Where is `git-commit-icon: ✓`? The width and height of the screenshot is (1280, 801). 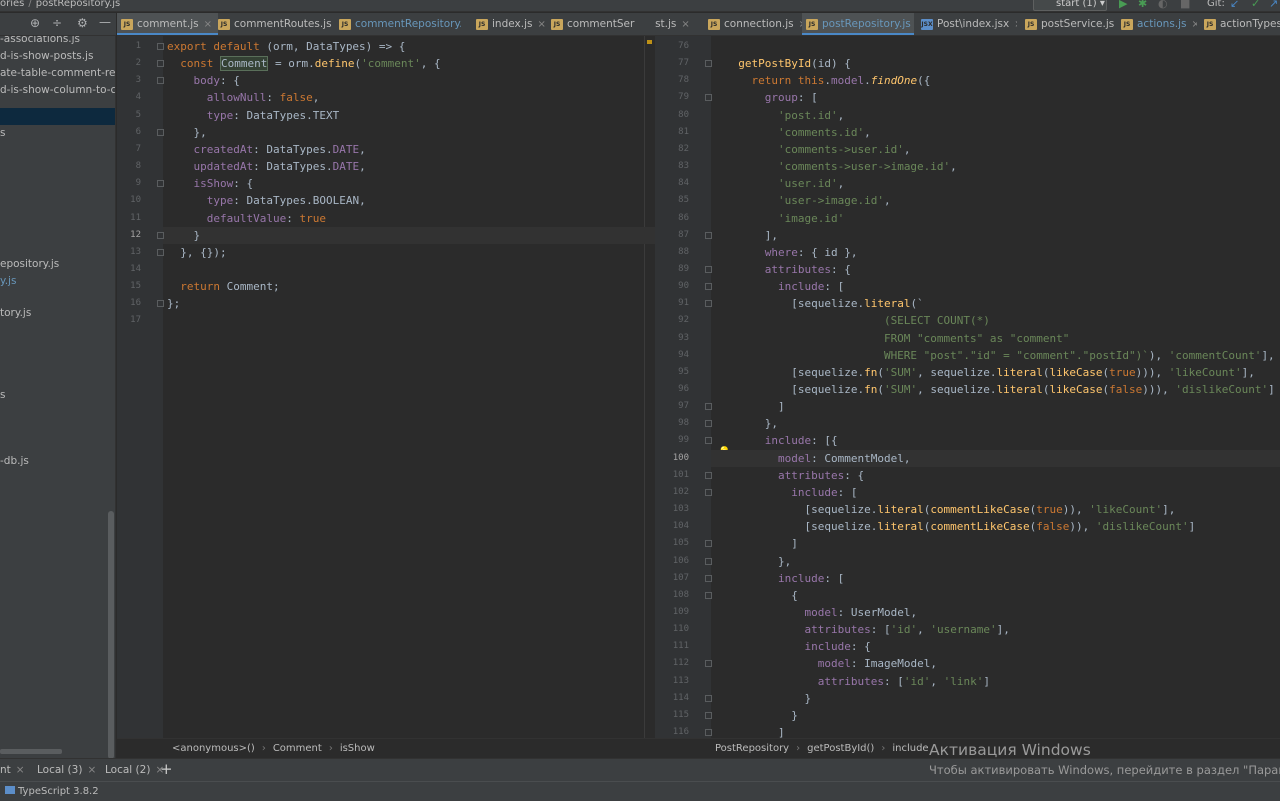
git-commit-icon: ✓ is located at coordinates (1255, 5).